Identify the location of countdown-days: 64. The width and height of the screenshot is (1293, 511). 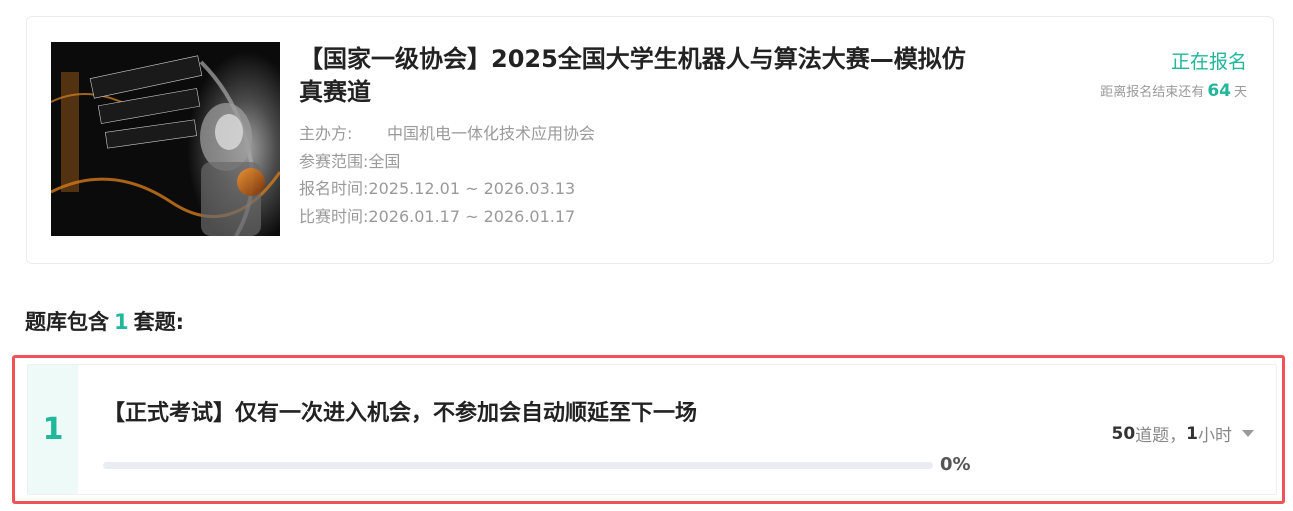
(1219, 91).